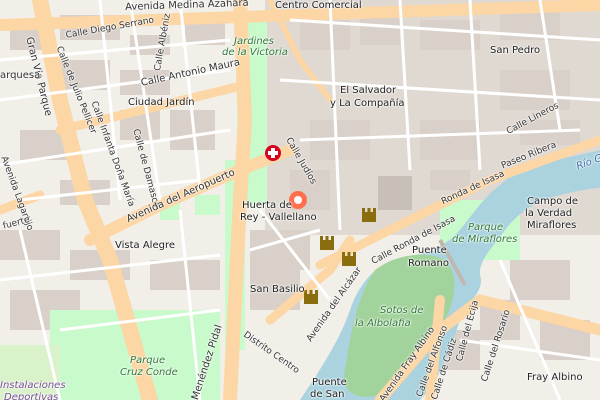  Describe the element at coordinates (318, 5) in the screenshot. I see `label-centro-comercial: Centro Comercial` at that location.